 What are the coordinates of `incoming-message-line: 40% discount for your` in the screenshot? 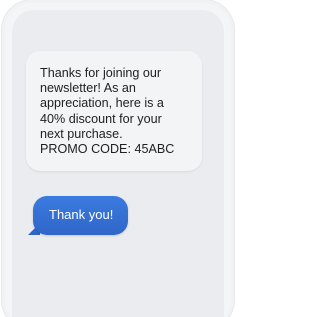 It's located at (101, 118).